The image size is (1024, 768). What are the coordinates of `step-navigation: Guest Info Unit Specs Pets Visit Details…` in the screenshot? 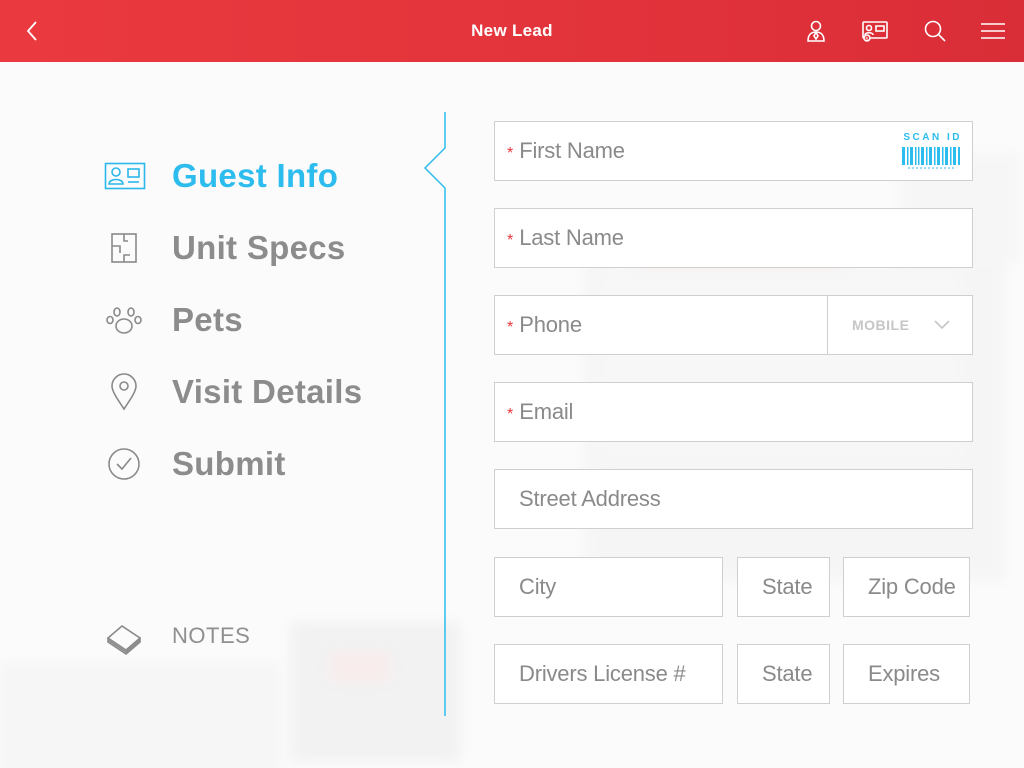 It's located at (264, 320).